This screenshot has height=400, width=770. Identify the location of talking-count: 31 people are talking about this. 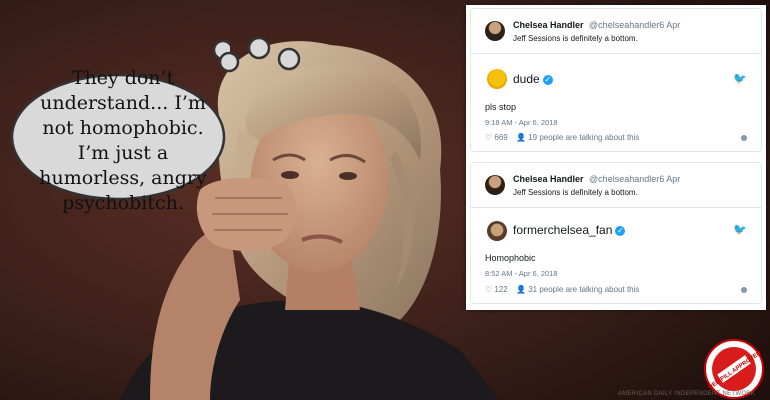
(584, 289).